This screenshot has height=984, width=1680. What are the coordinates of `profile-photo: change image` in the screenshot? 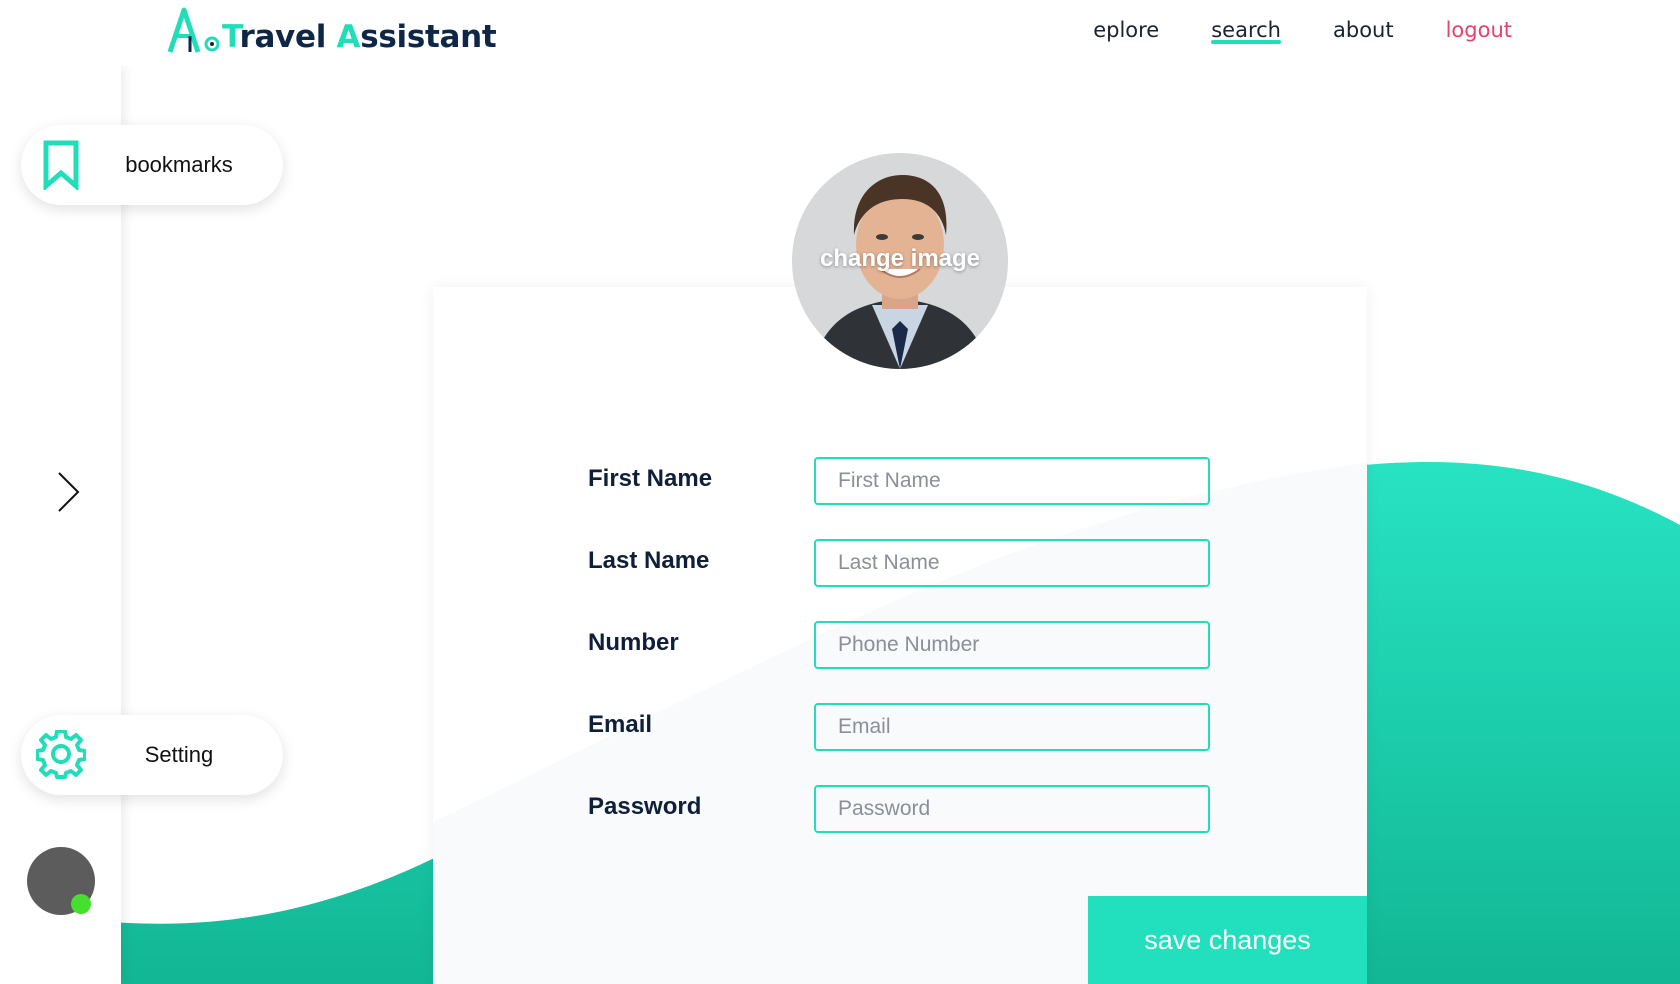 It's located at (900, 261).